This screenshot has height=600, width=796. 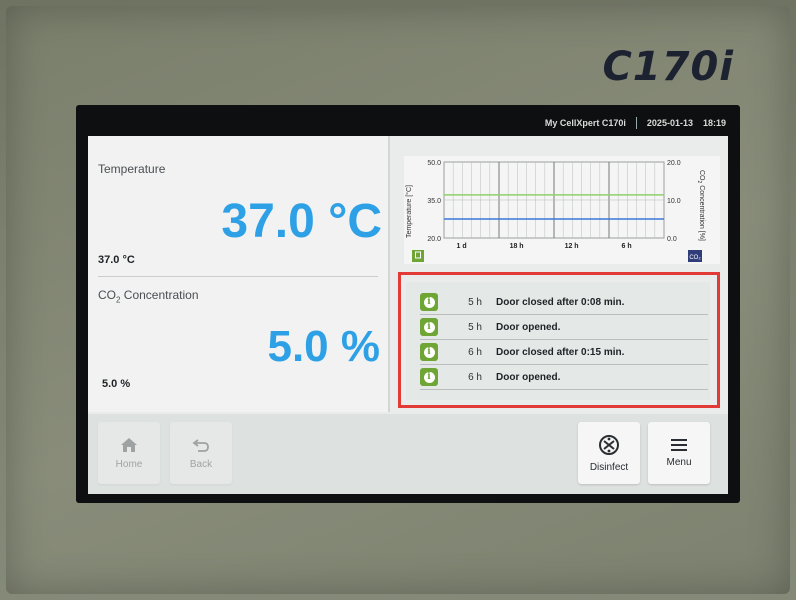 I want to click on left-tick-label: 35.0, so click(x=434, y=201).